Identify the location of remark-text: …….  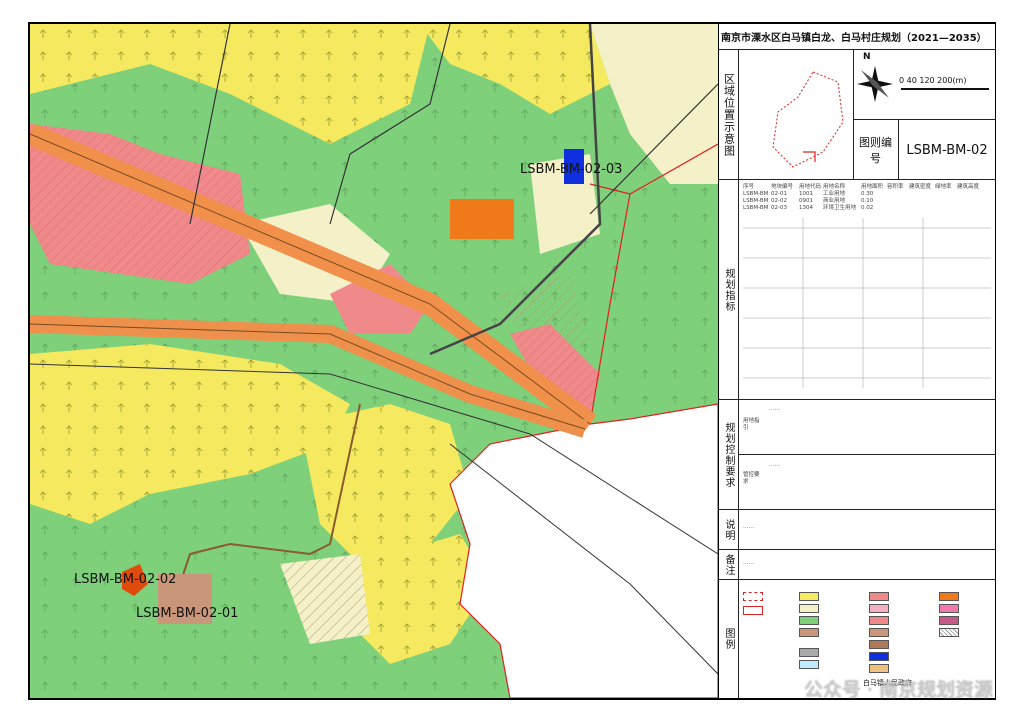
(748, 563).